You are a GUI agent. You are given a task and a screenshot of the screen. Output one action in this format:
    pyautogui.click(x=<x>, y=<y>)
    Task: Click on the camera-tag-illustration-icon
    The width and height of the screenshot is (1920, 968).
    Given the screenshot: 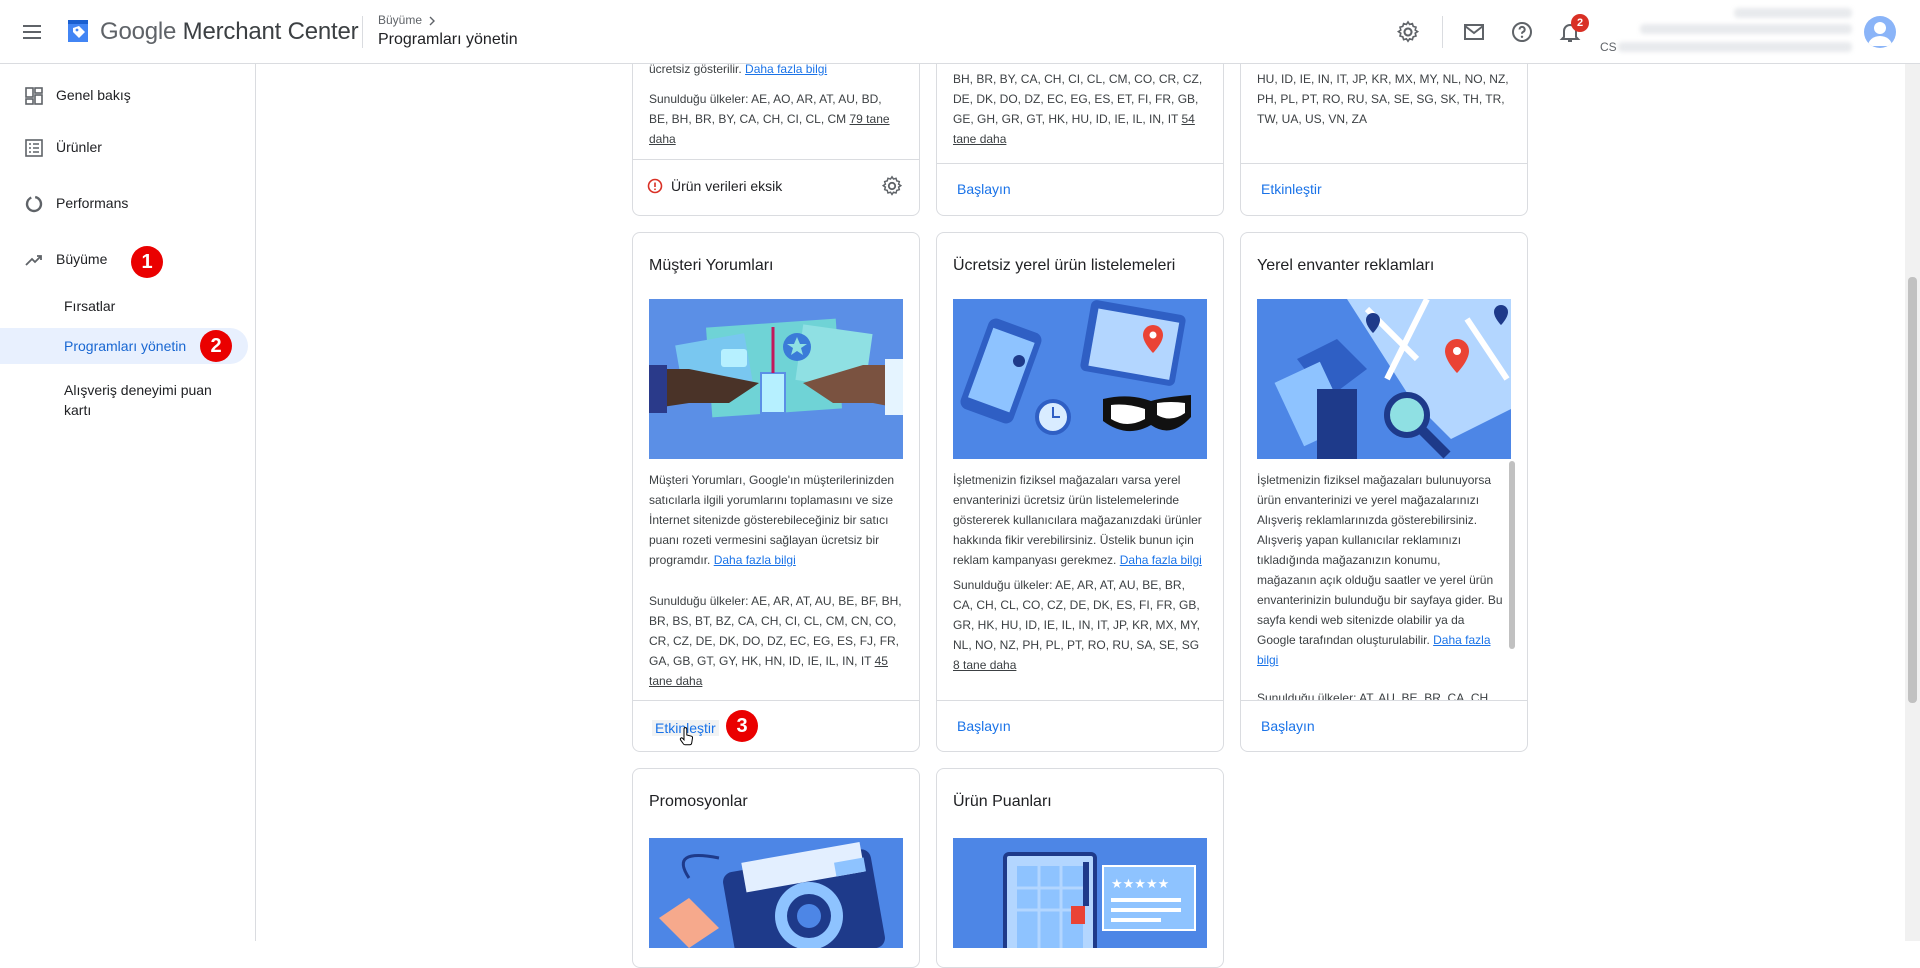 What is the action you would take?
    pyautogui.click(x=776, y=893)
    